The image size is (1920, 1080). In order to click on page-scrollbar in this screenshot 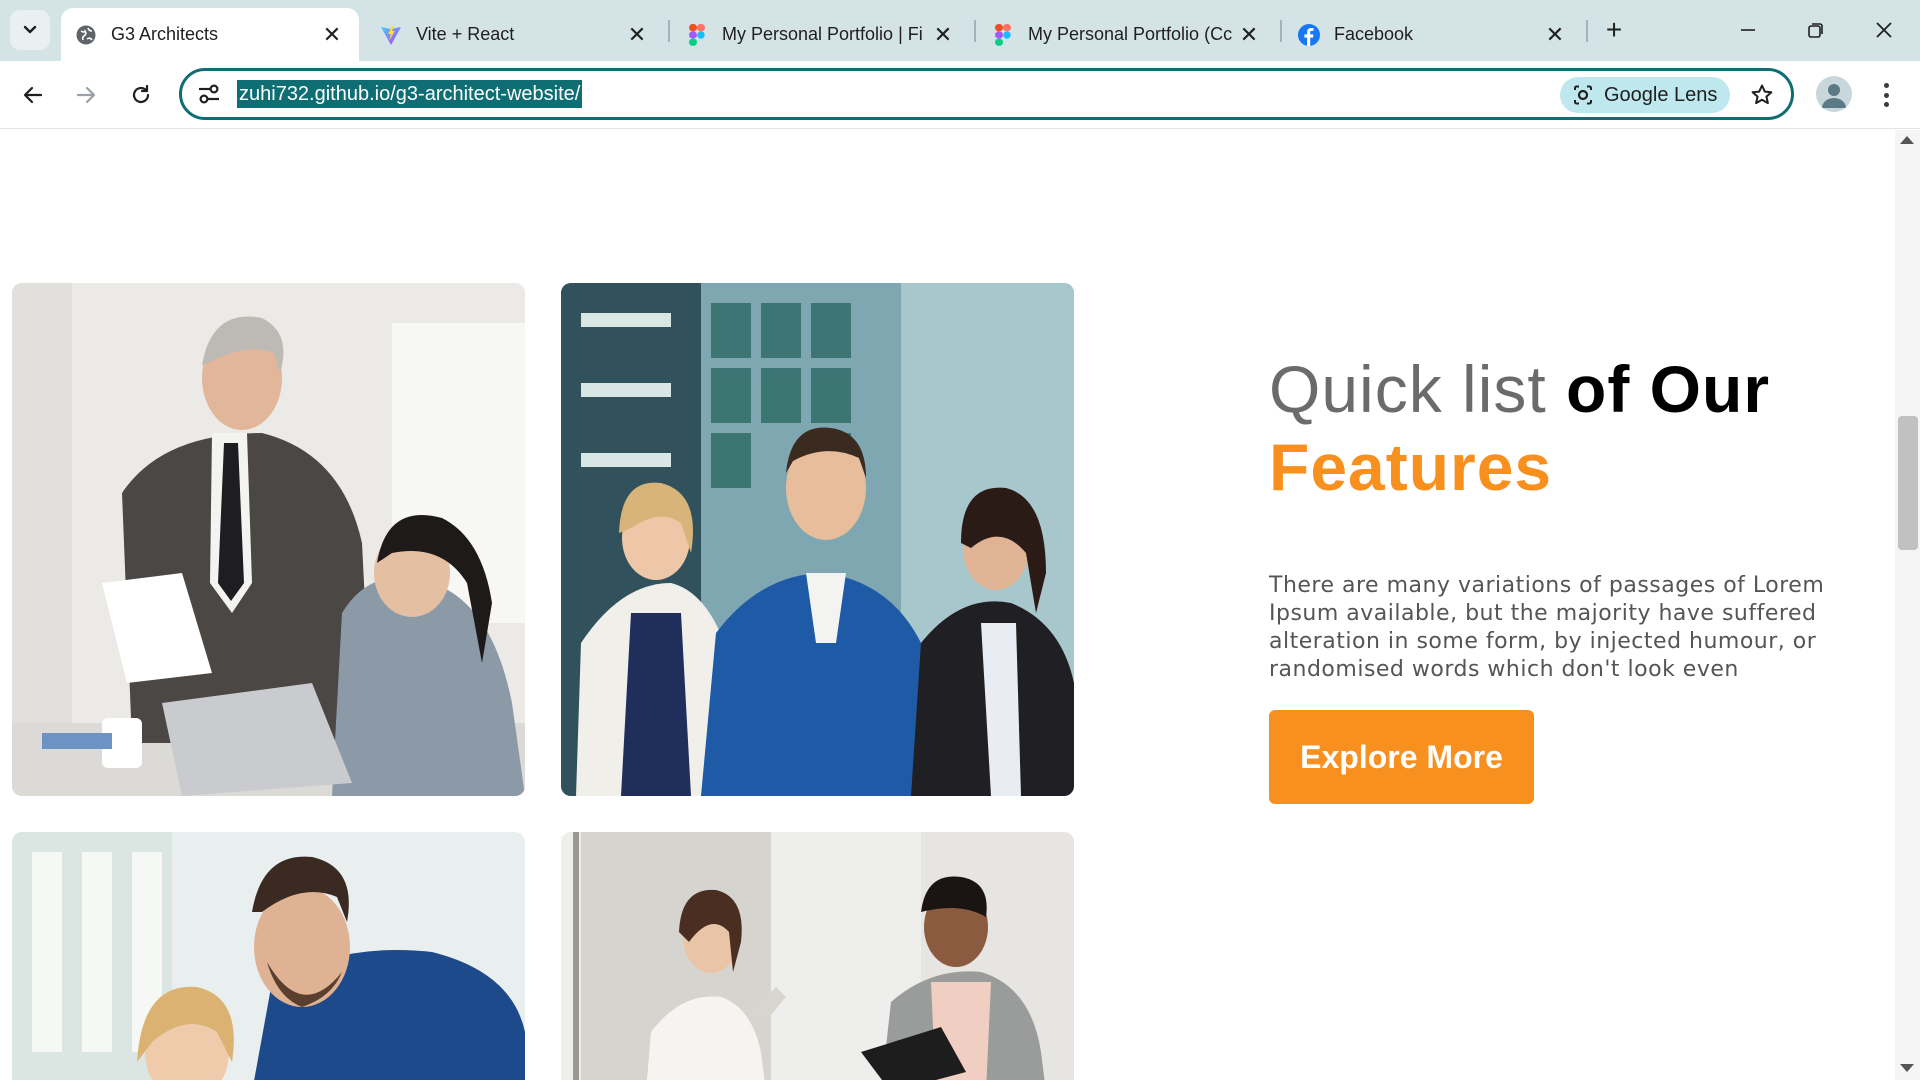, I will do `click(1907, 605)`.